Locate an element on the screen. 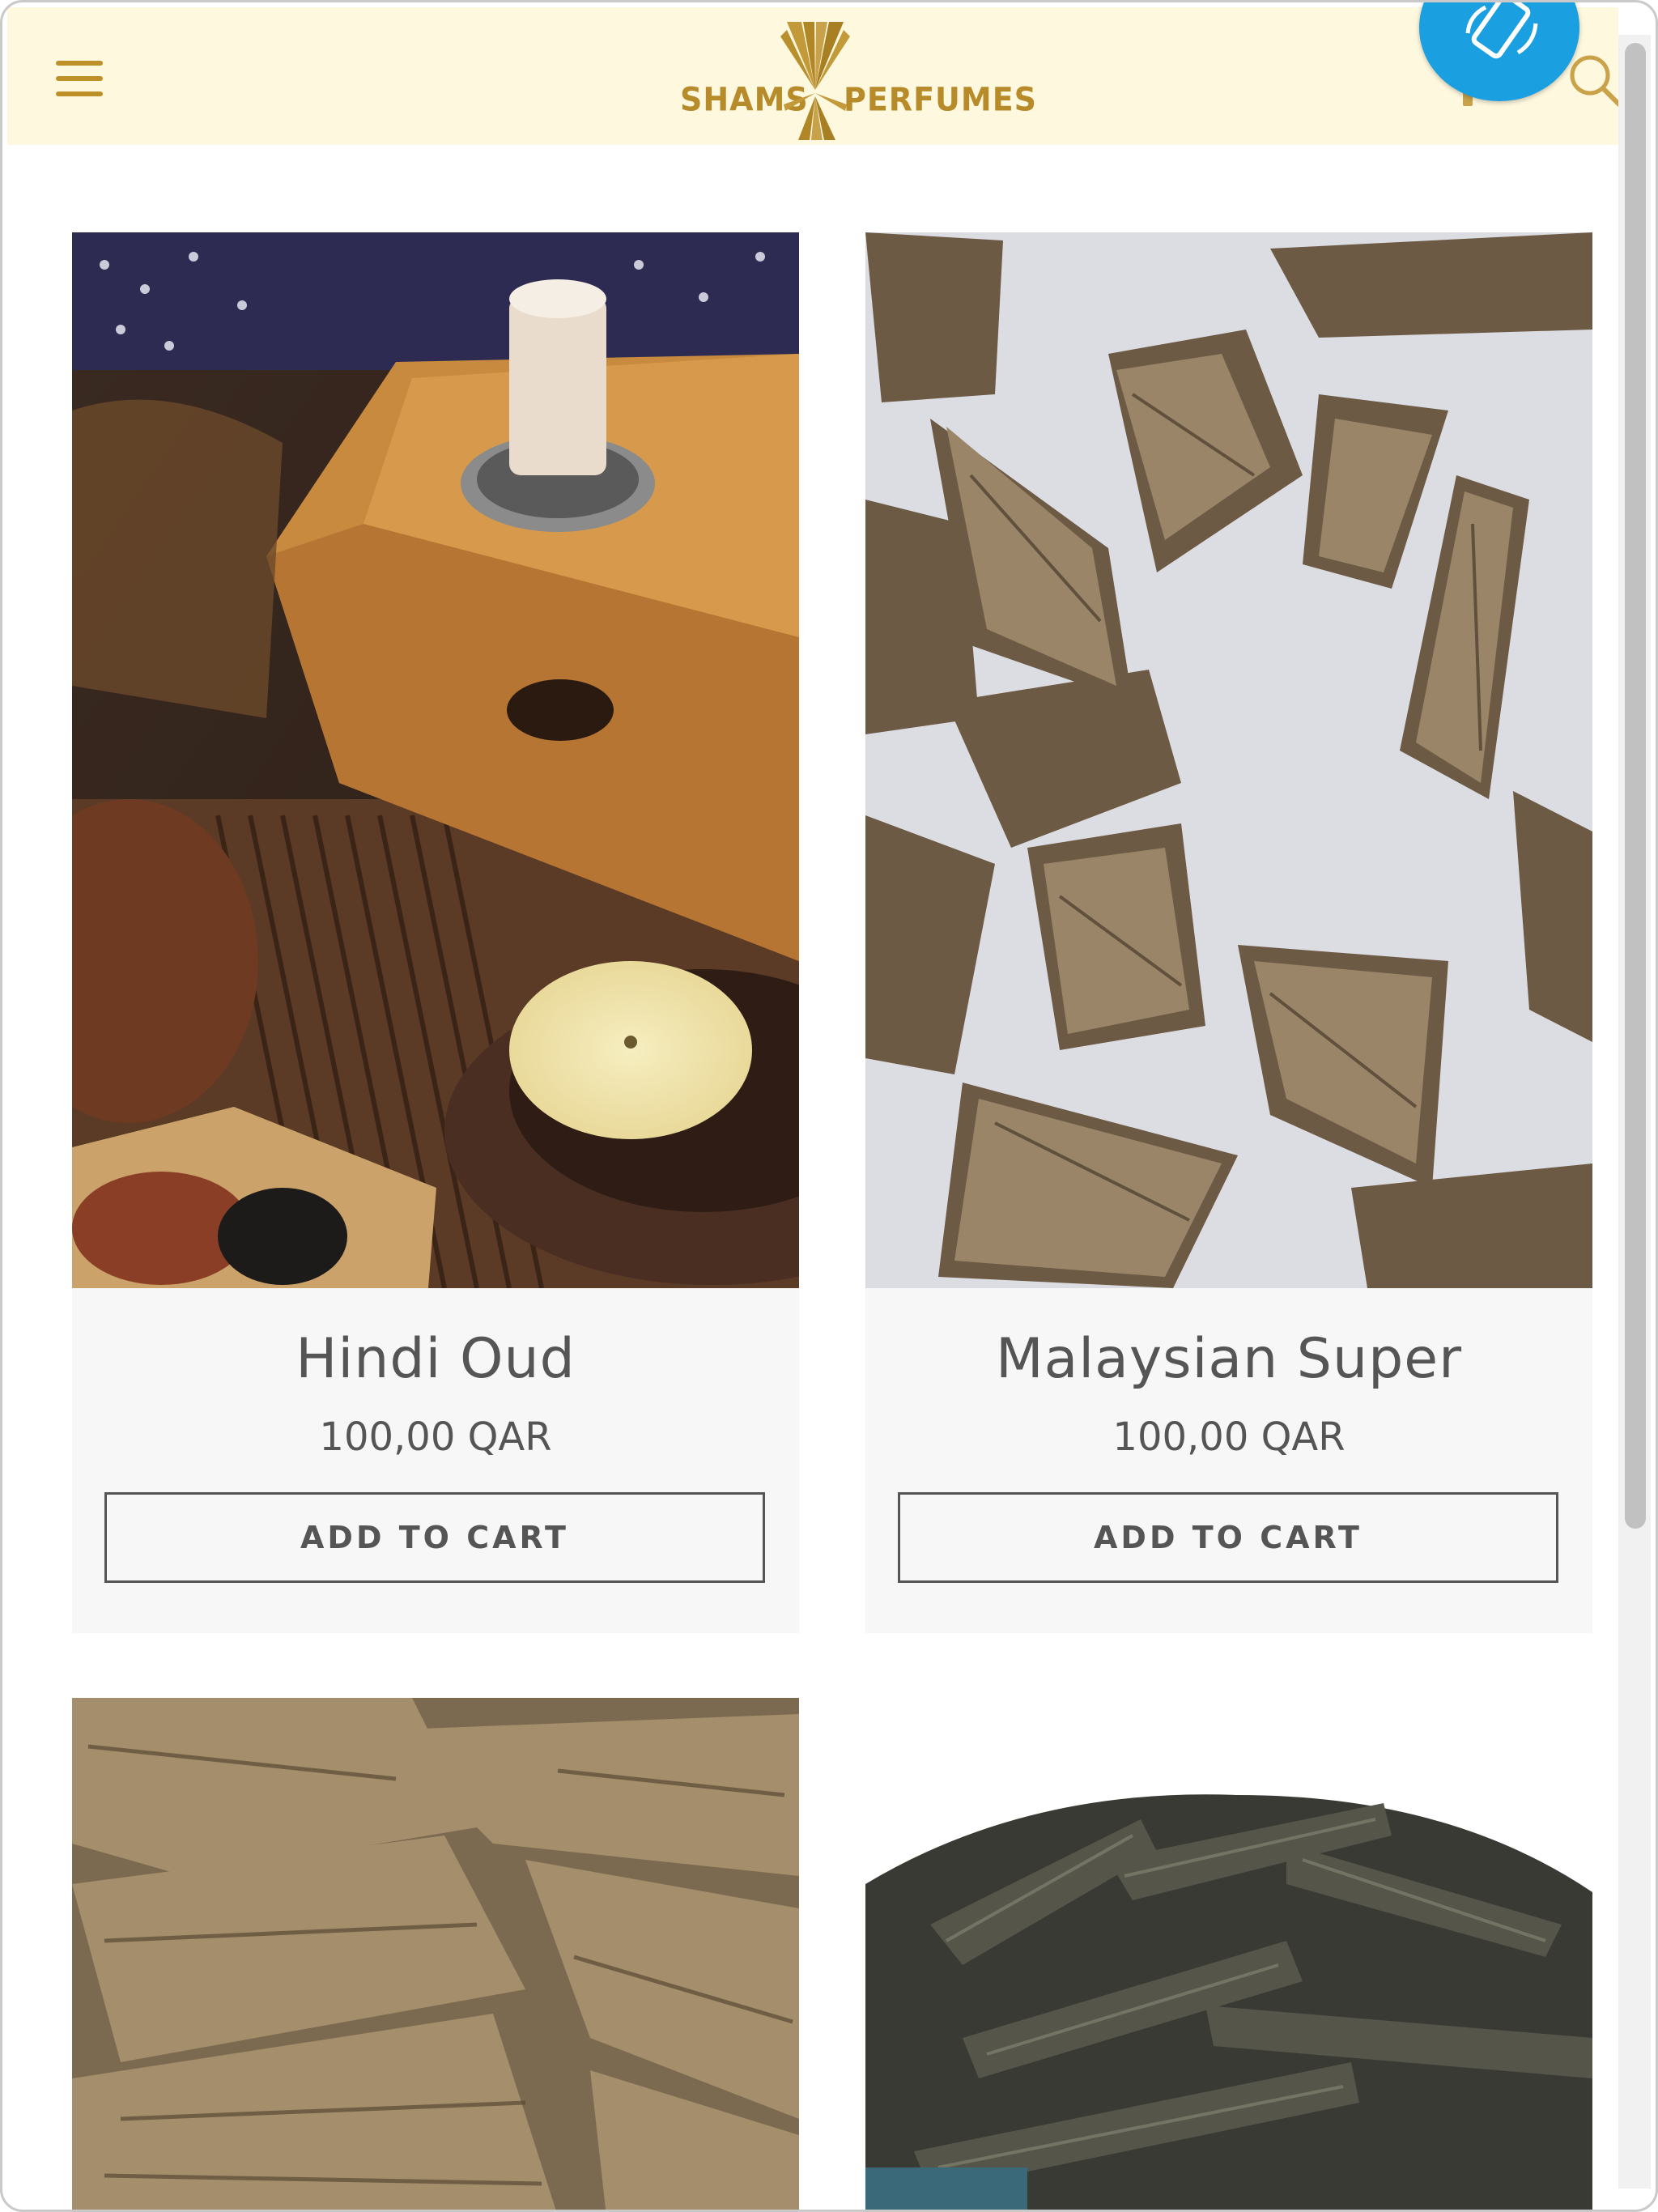  logo-mark-icon is located at coordinates (815, 81).